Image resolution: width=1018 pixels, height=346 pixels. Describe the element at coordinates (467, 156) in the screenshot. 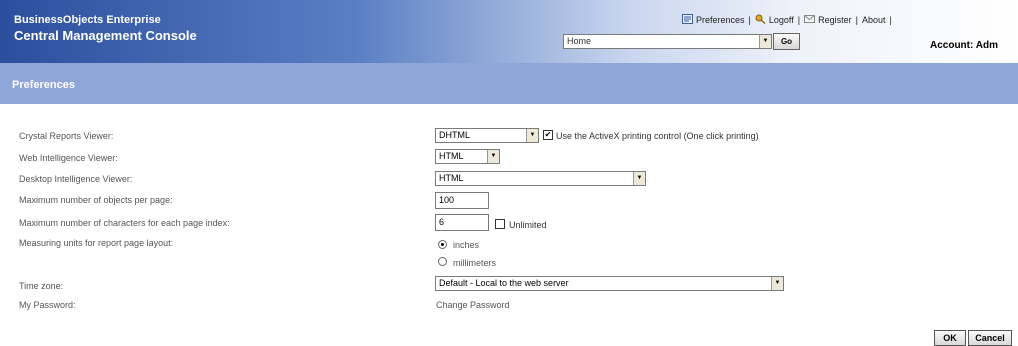

I see `webi-viewer-select: HTML ▼` at that location.